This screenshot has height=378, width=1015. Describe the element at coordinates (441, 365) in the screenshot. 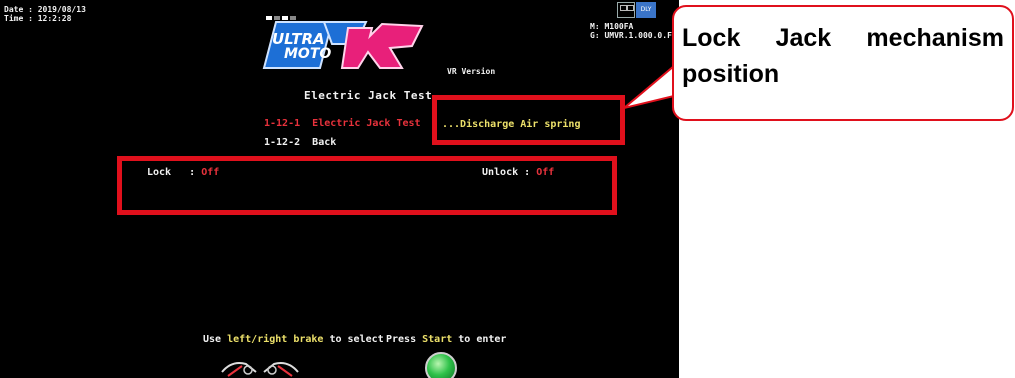

I see `start-button-icon` at that location.